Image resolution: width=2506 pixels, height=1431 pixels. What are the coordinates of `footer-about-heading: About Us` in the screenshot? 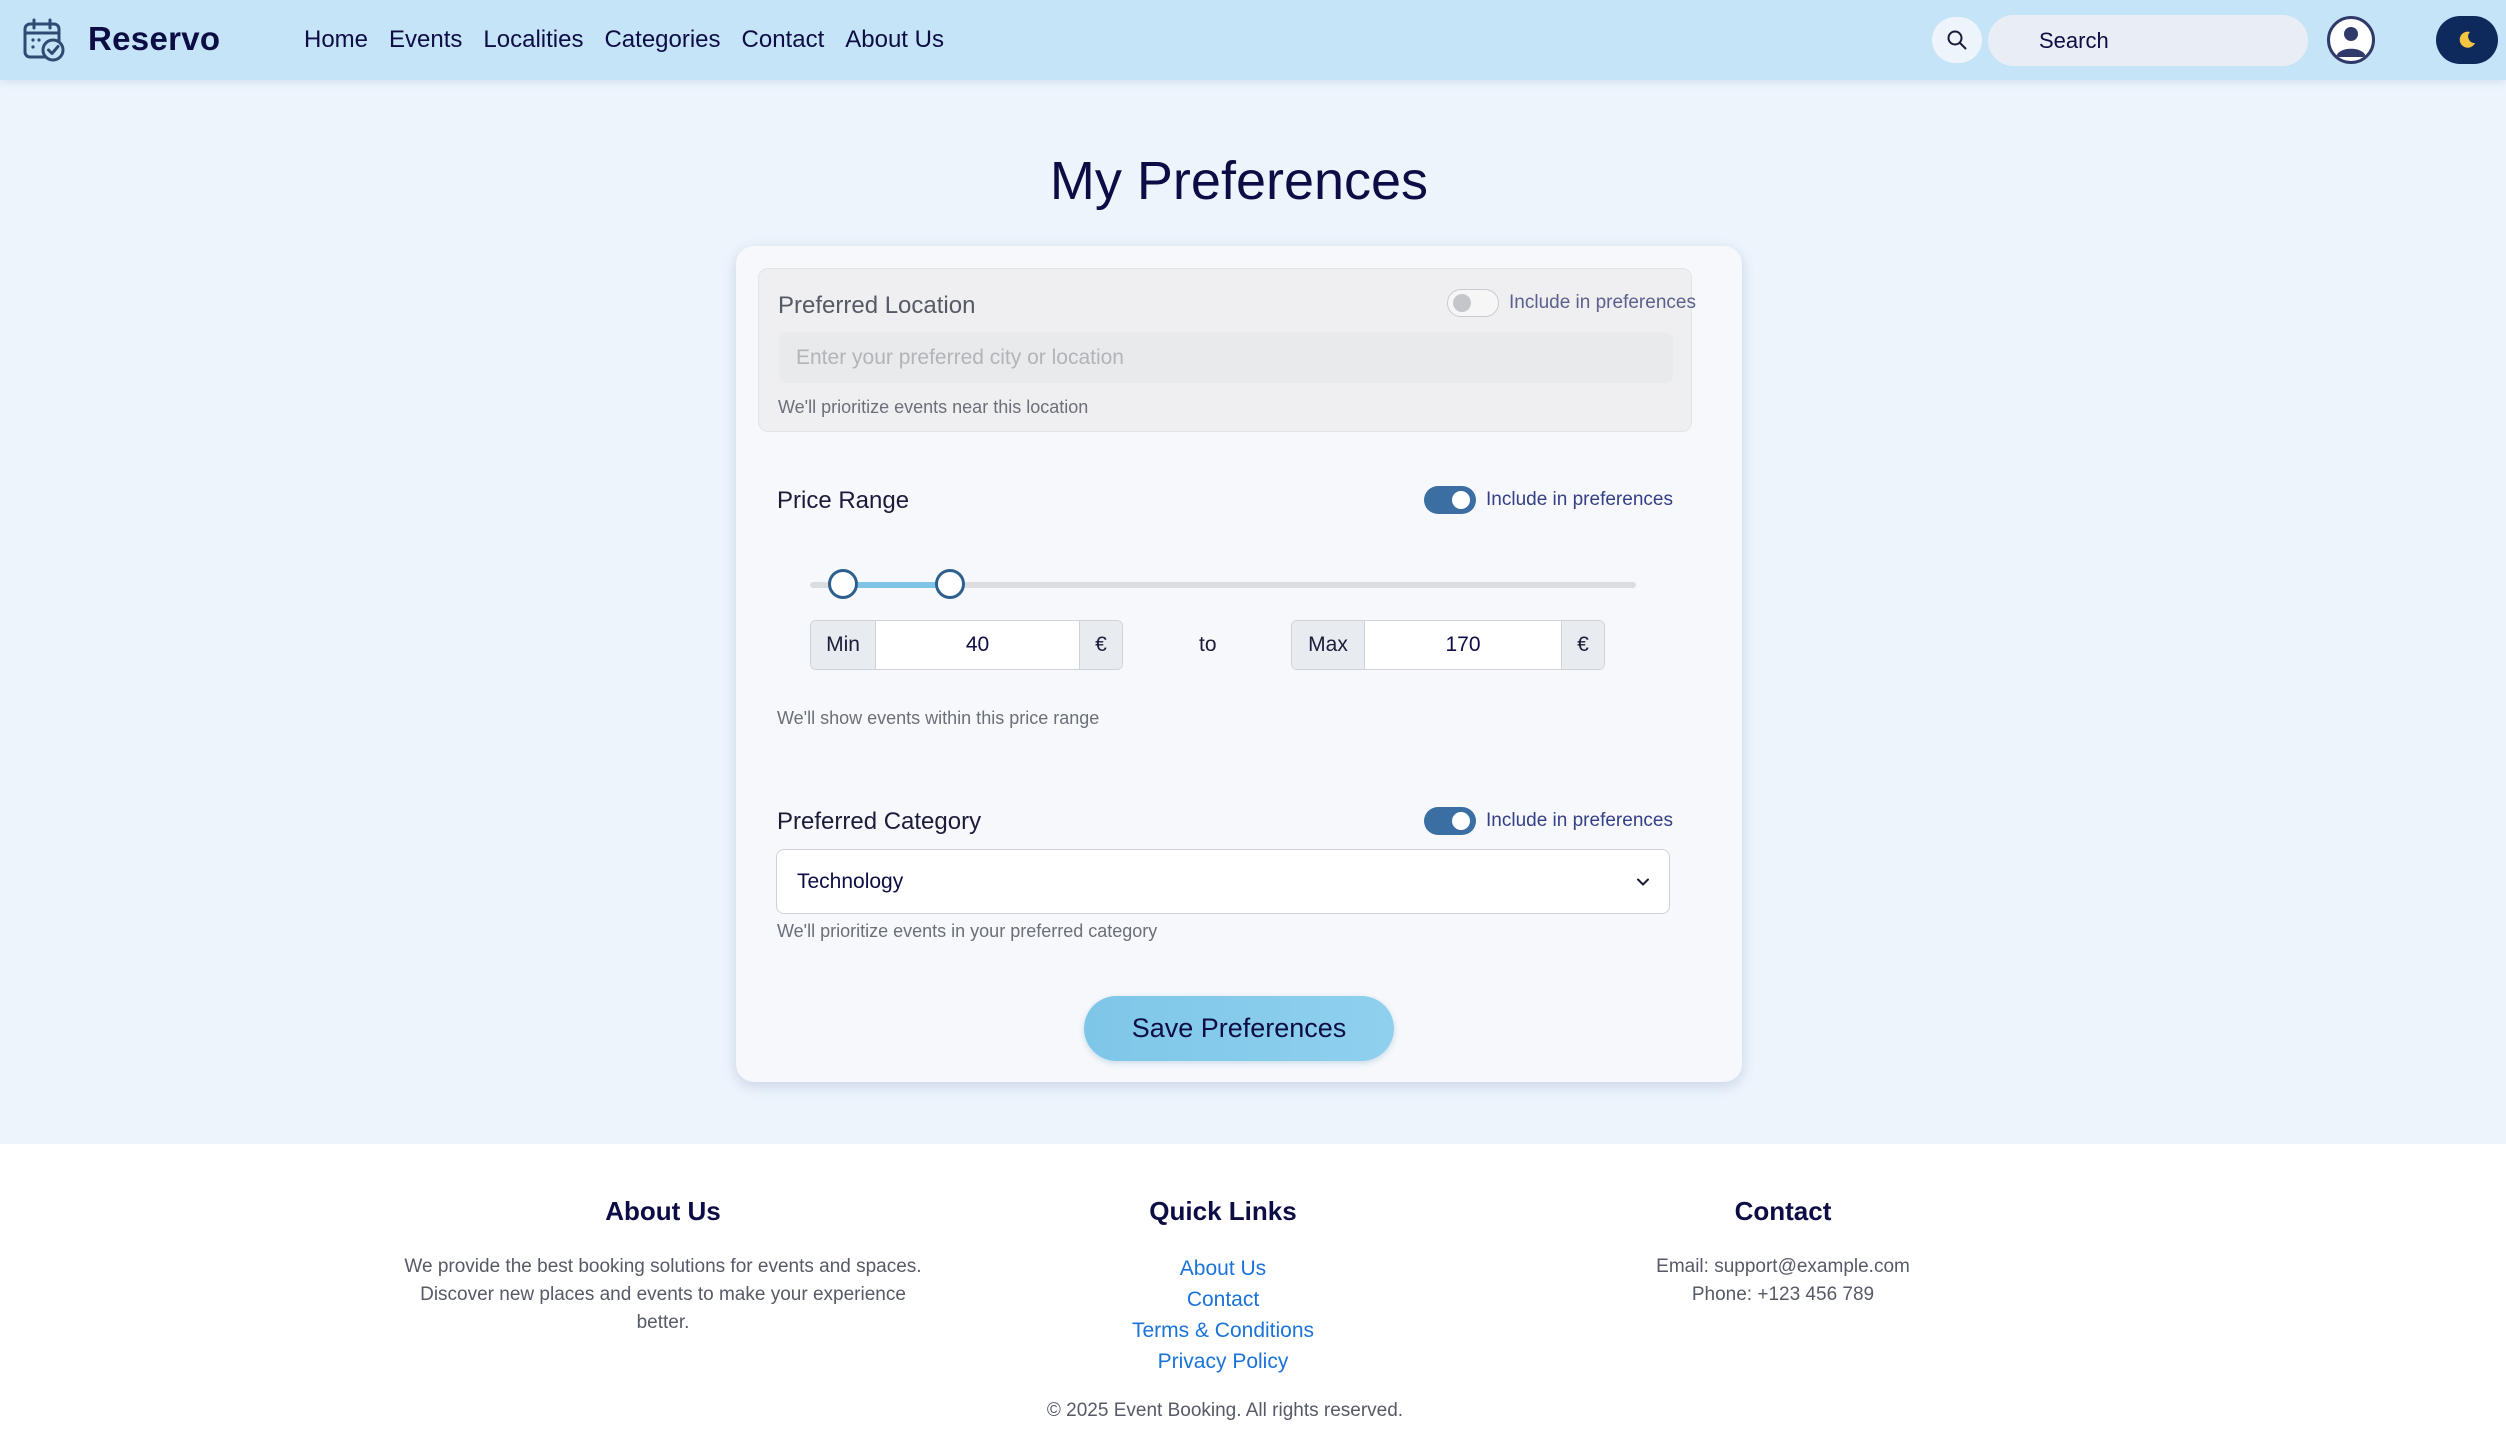 It's located at (663, 1211).